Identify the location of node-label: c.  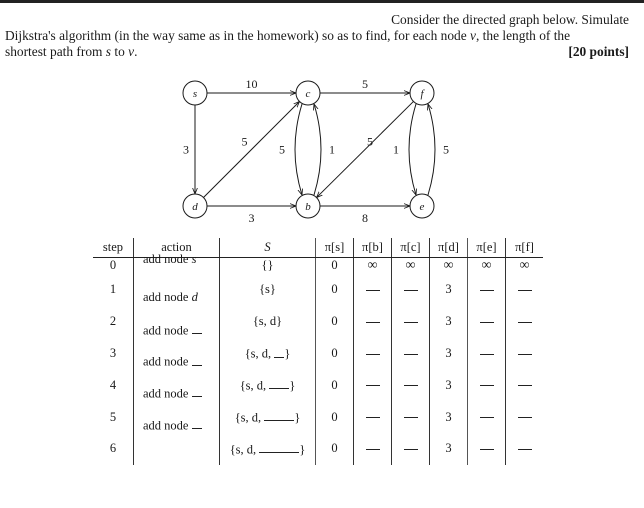
(308, 94).